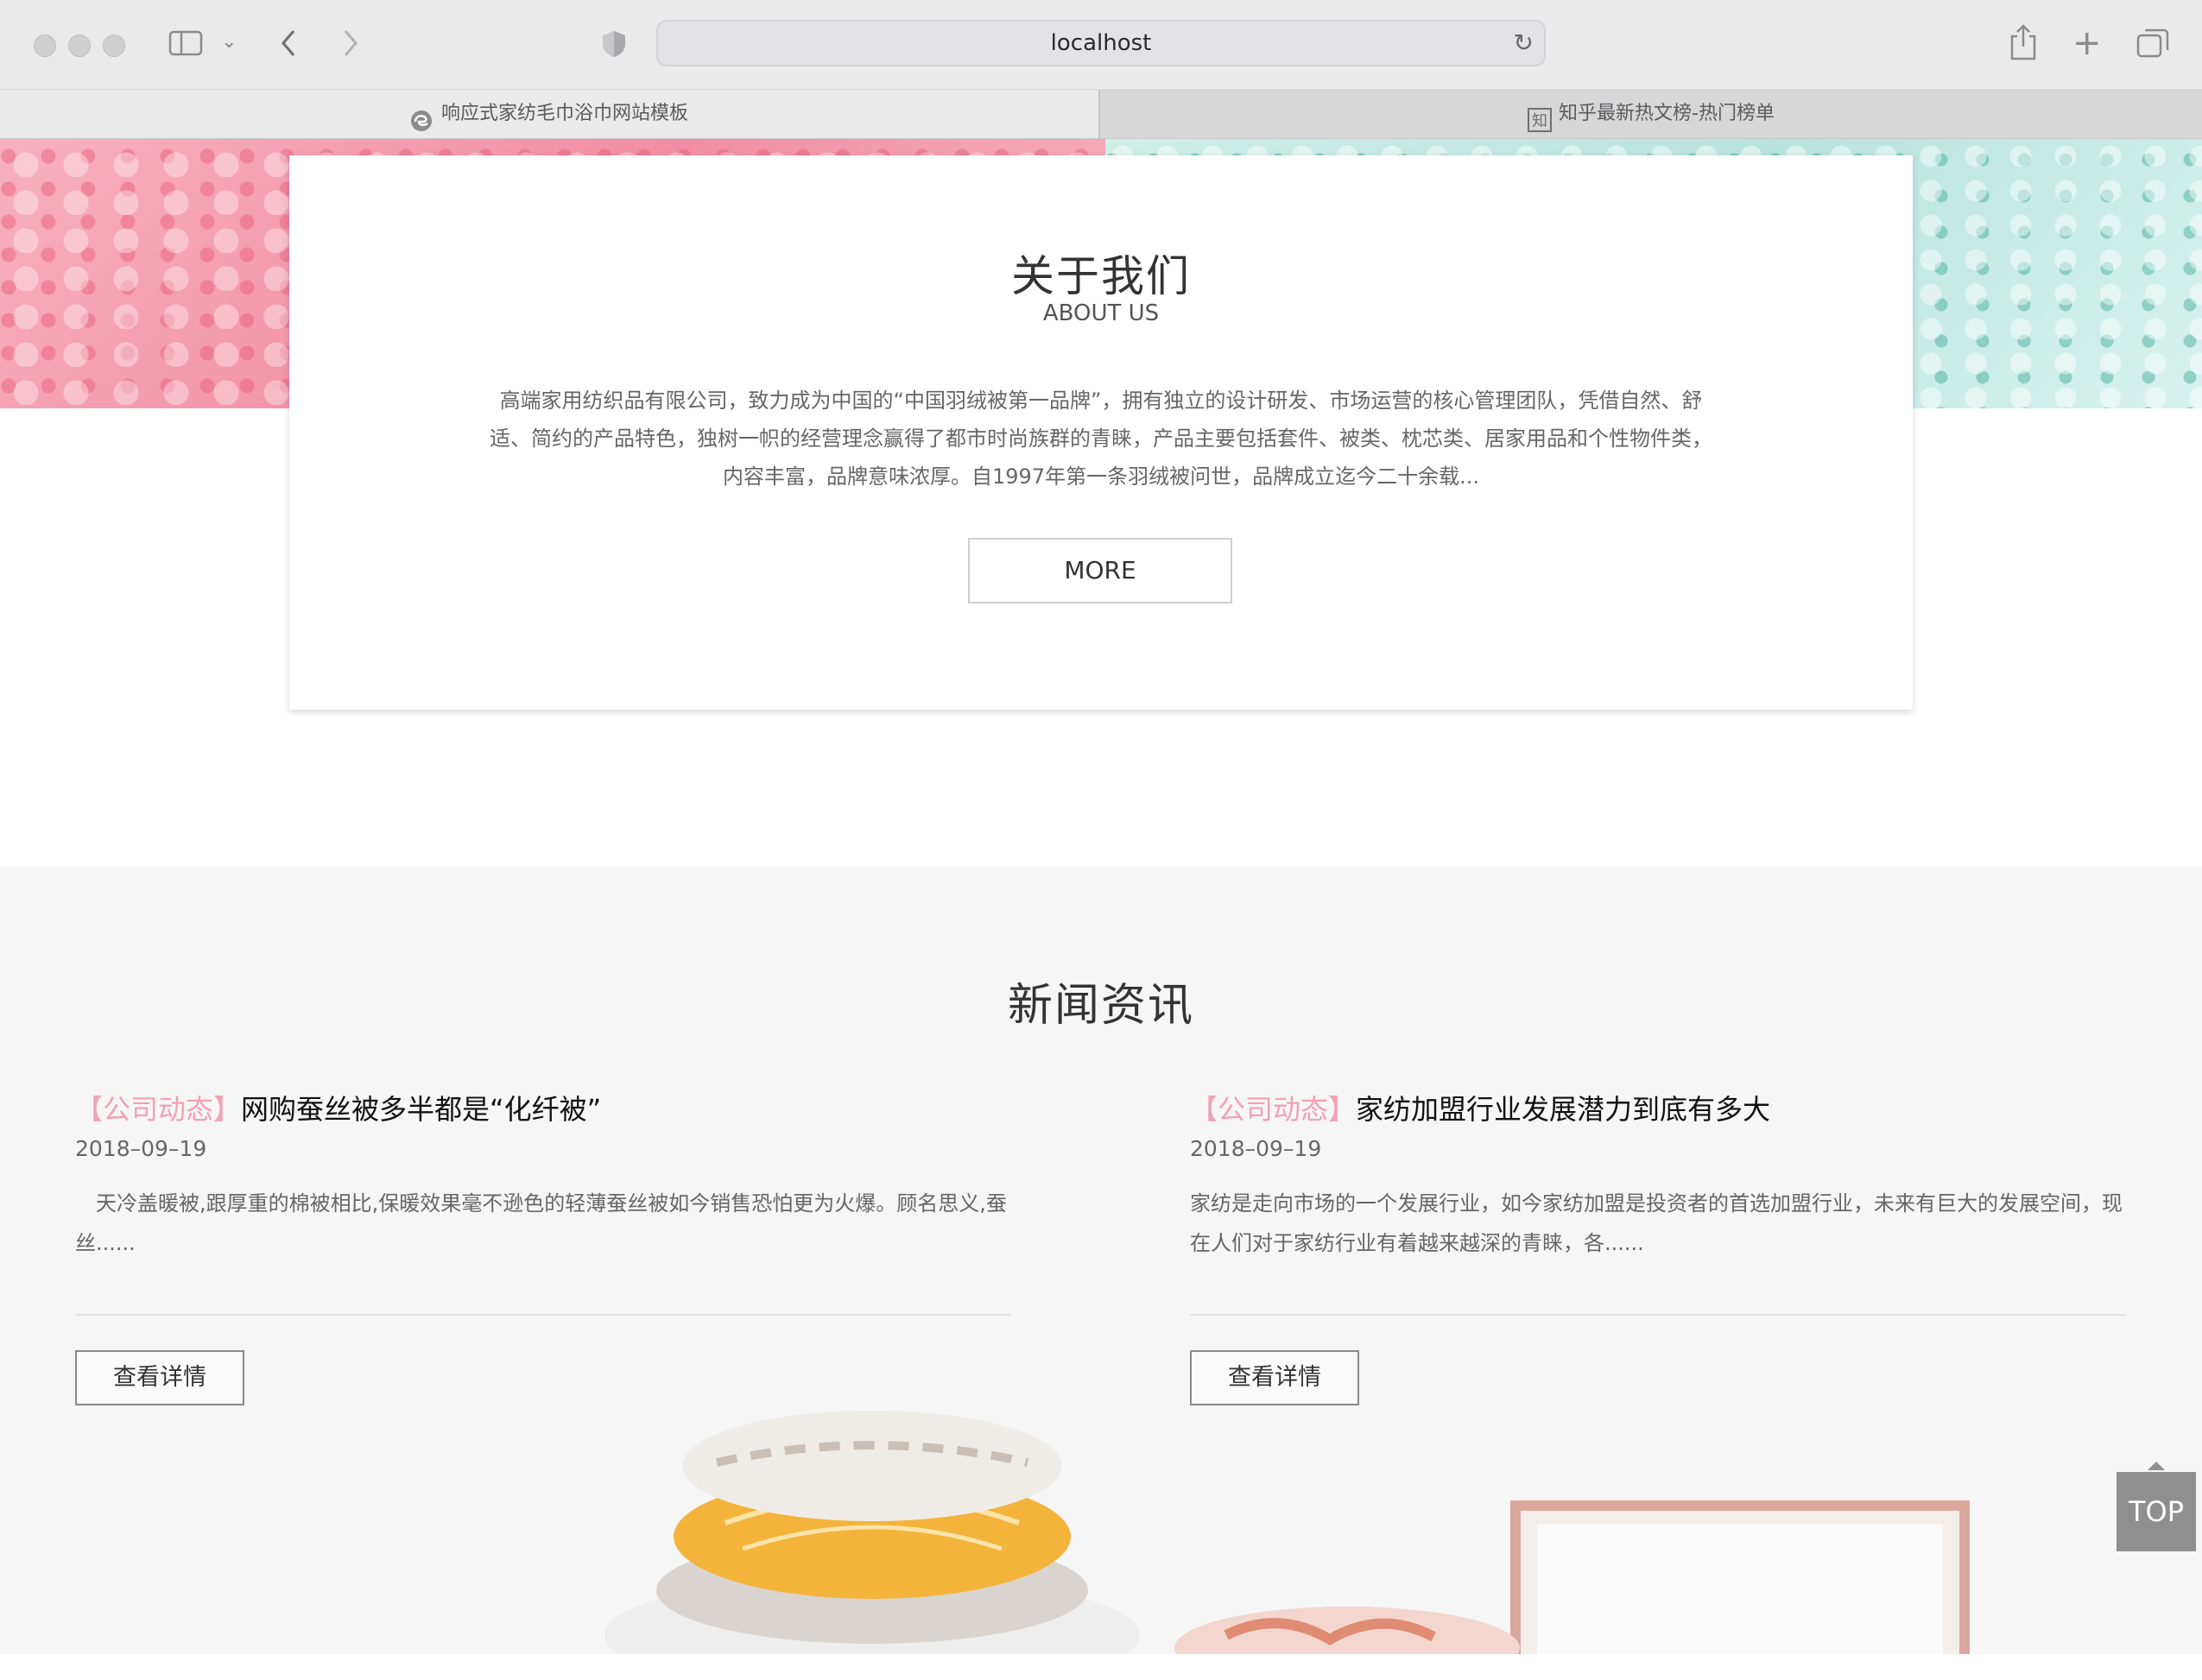  I want to click on news-title: 新闻资讯, so click(1100, 1006).